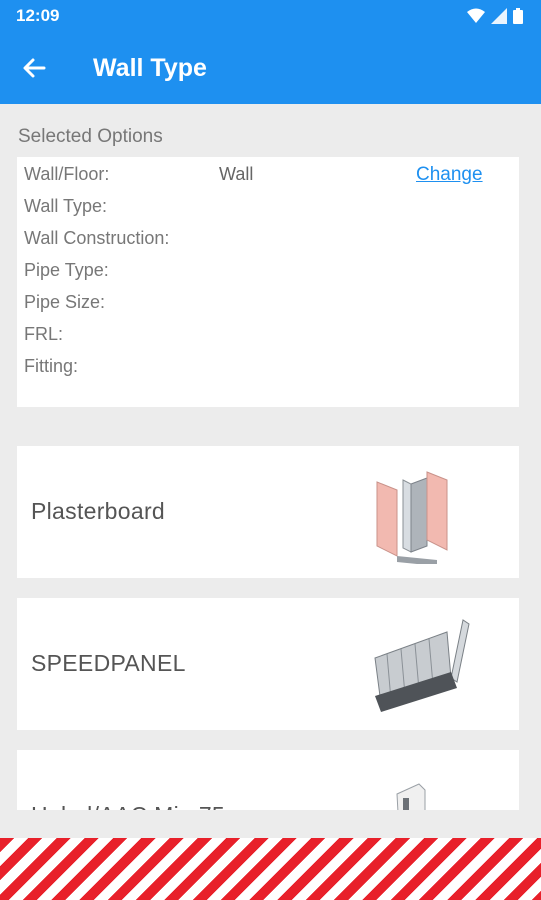 Image resolution: width=541 pixels, height=900 pixels. Describe the element at coordinates (268, 664) in the screenshot. I see `wall-type-card-speedpanel: SPEEDPANEL` at that location.